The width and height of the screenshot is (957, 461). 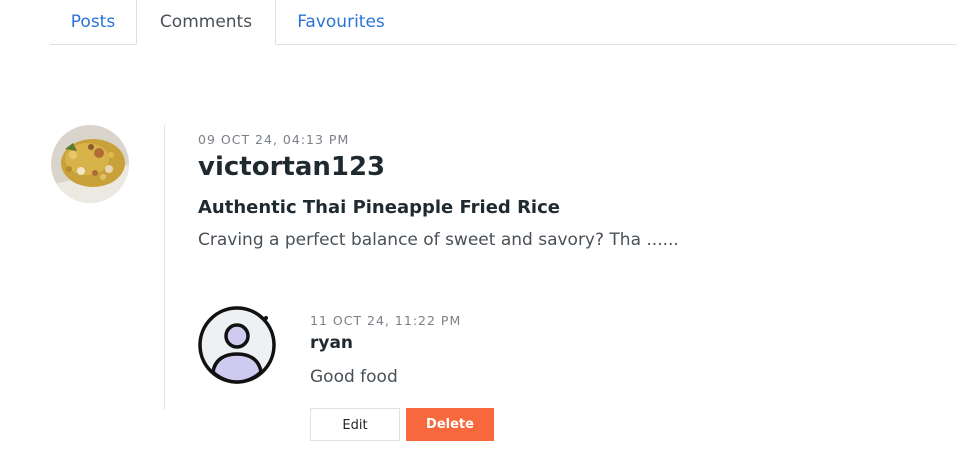 I want to click on post-author-name: victortan123, so click(x=291, y=167).